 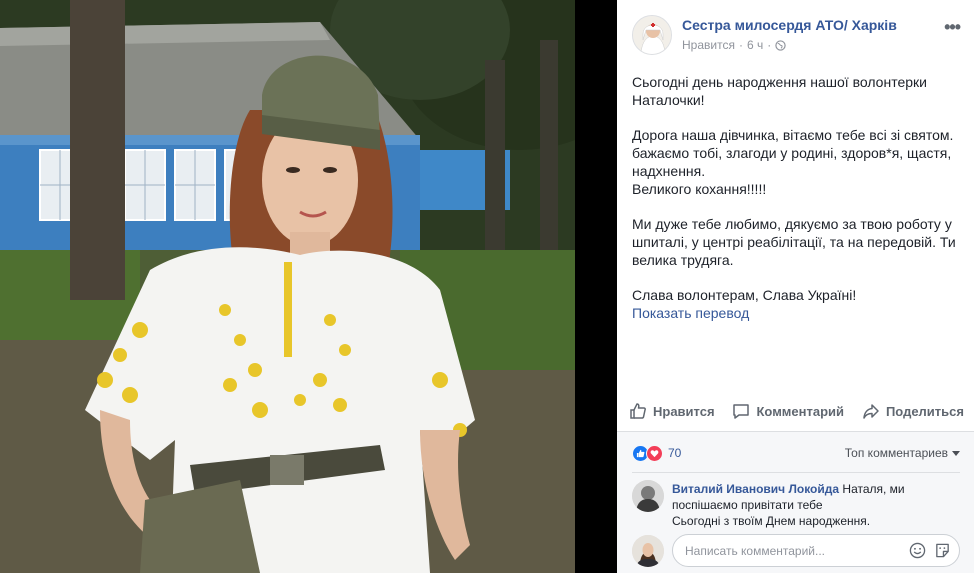 I want to click on share-button: Поделиться, so click(x=913, y=411).